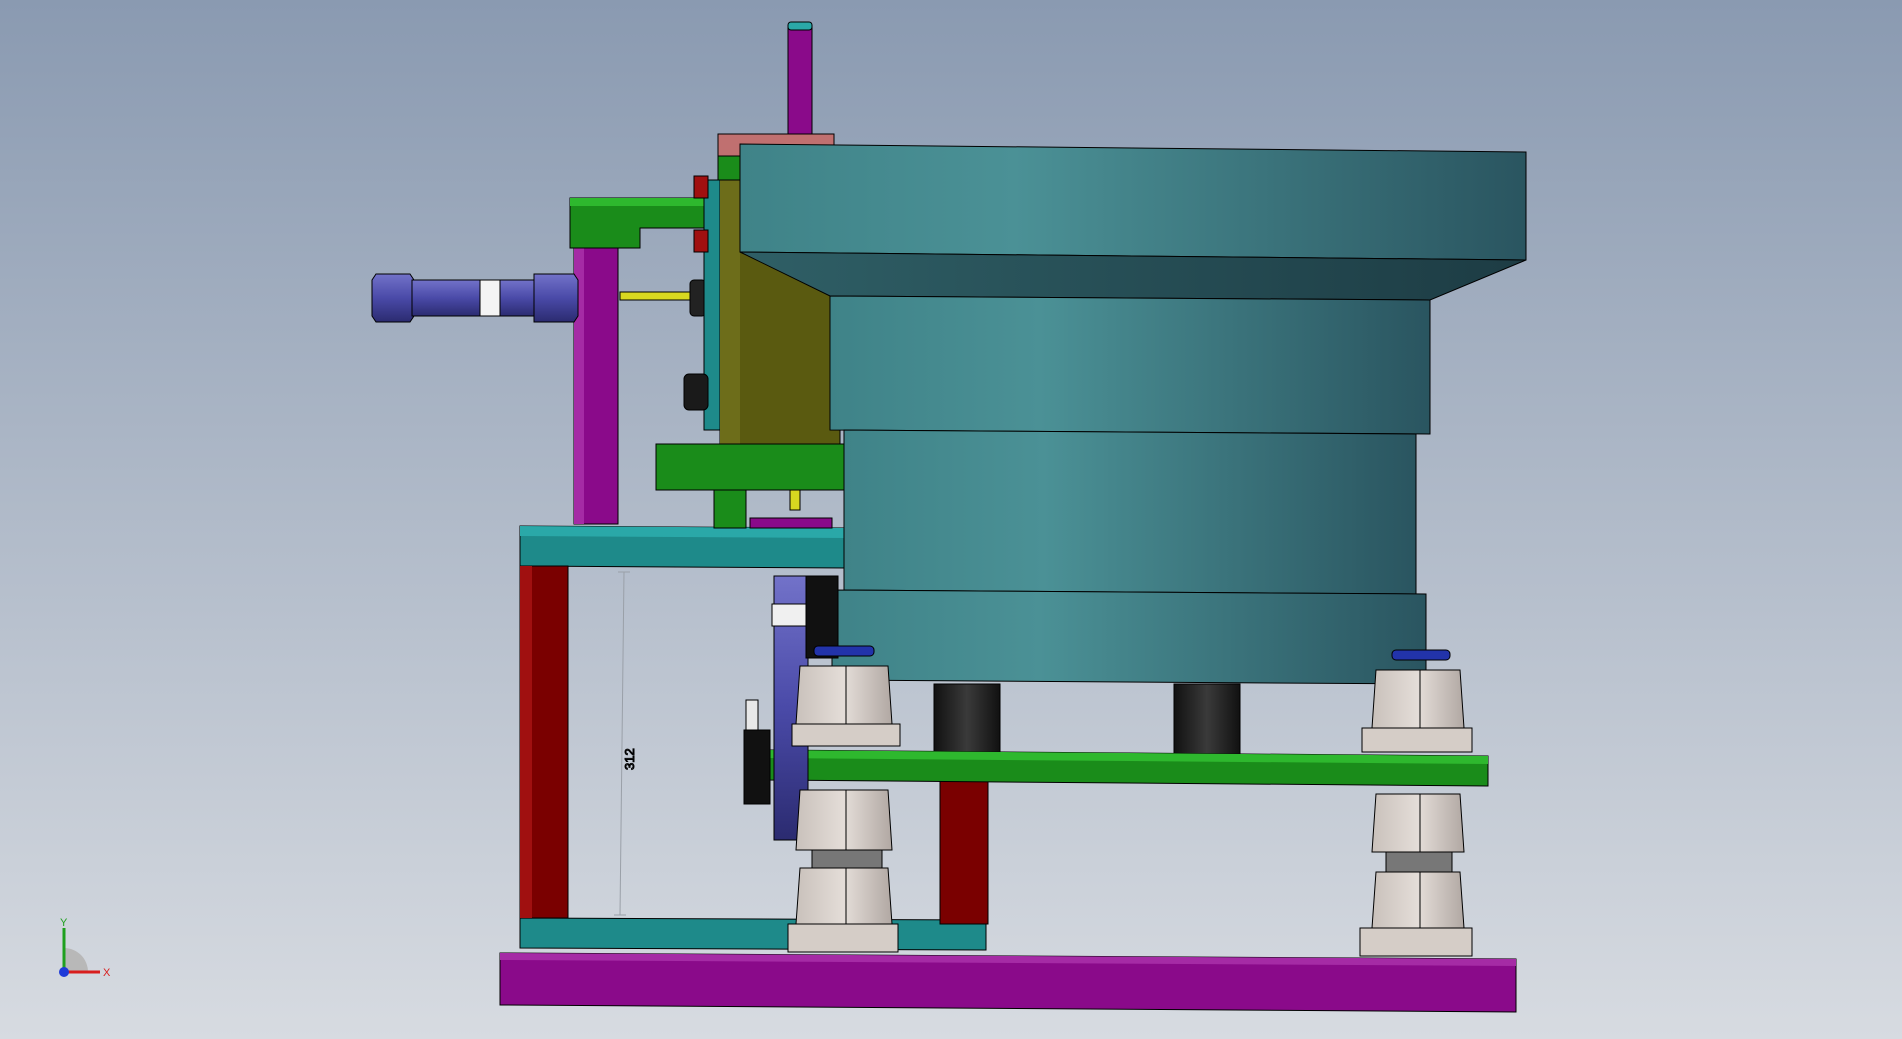 This screenshot has width=1902, height=1039. Describe the element at coordinates (1416, 803) in the screenshot. I see `nut-stack-right` at that location.